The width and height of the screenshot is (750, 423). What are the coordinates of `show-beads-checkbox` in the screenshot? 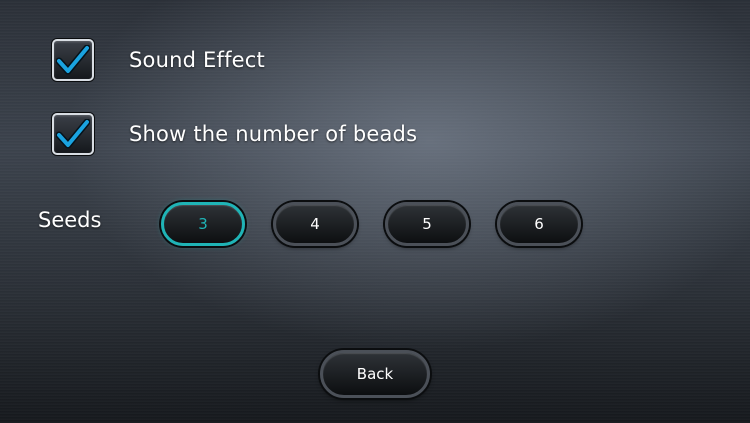 It's located at (73, 134).